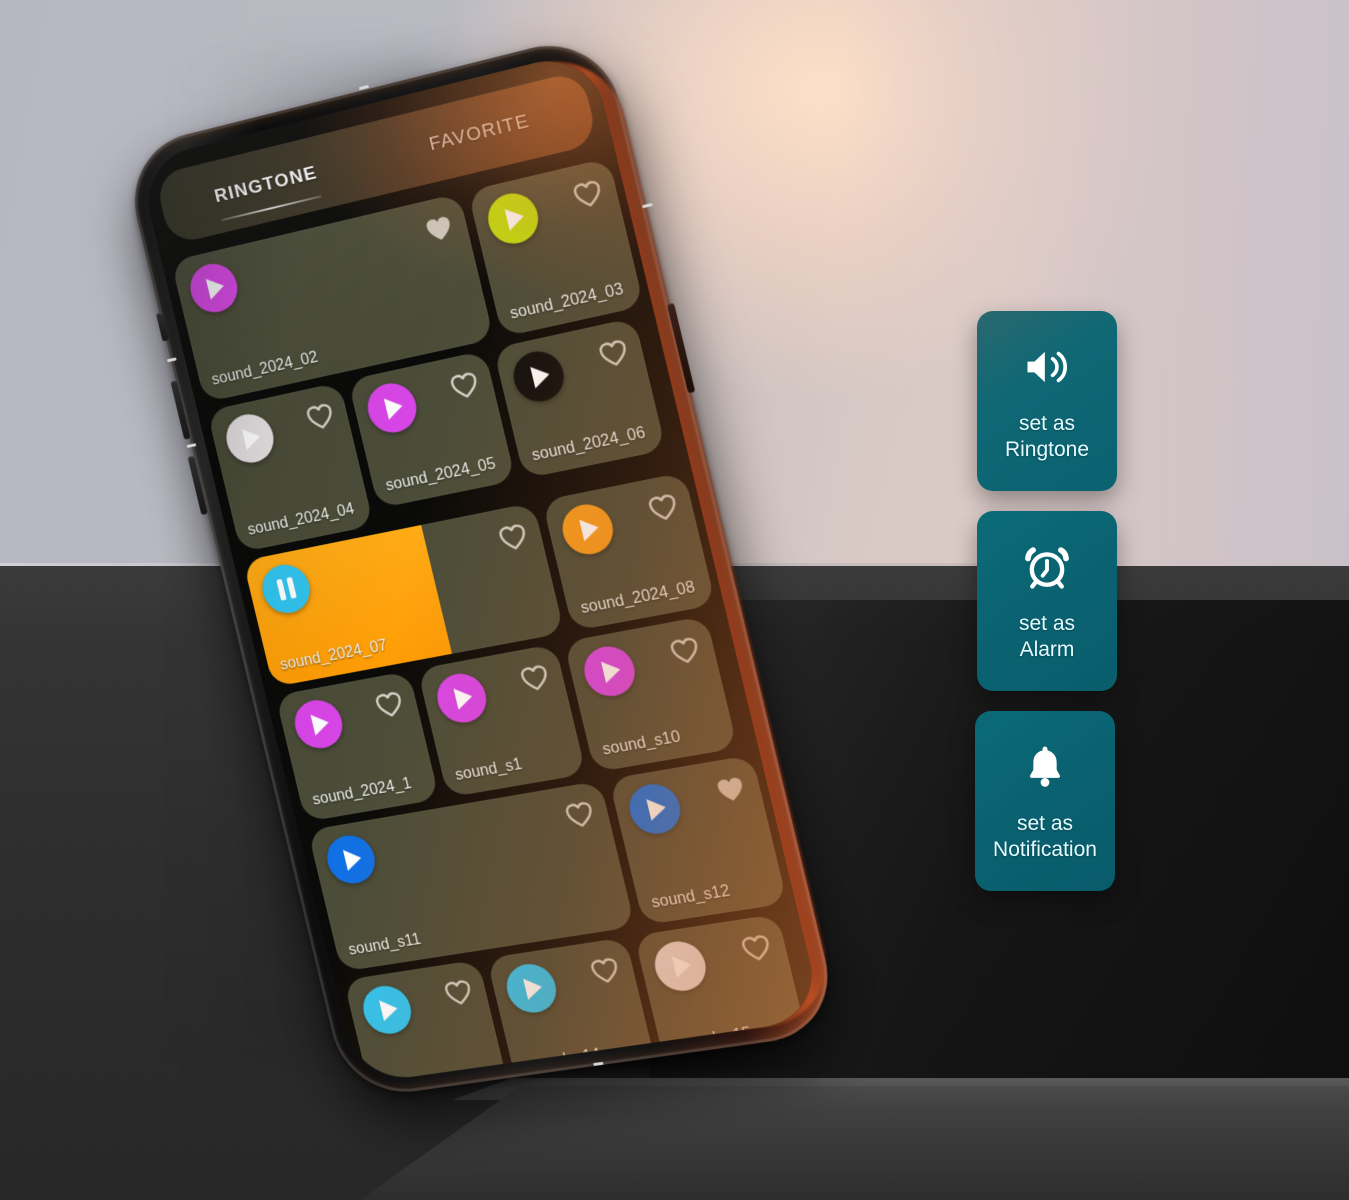 The image size is (1349, 1200). Describe the element at coordinates (1047, 567) in the screenshot. I see `alarm-clock-icon` at that location.